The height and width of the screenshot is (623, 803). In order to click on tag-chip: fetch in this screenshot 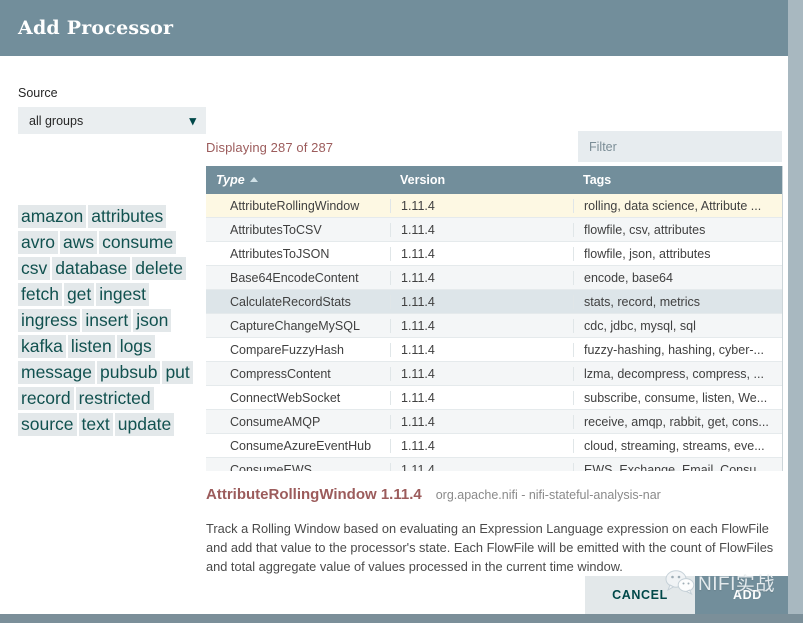, I will do `click(40, 294)`.